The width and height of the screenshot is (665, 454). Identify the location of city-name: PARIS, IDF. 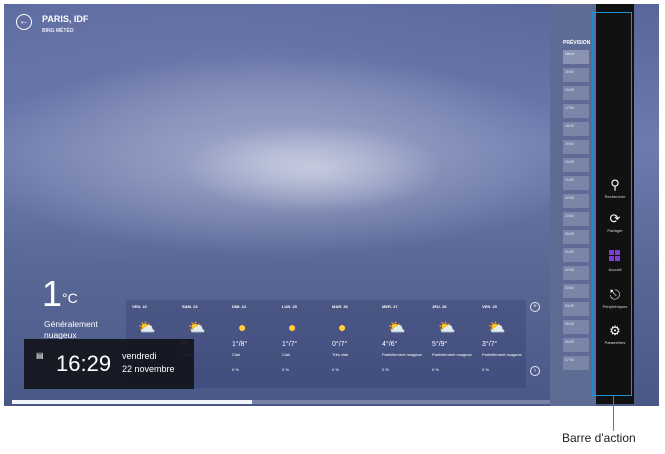
(65, 19).